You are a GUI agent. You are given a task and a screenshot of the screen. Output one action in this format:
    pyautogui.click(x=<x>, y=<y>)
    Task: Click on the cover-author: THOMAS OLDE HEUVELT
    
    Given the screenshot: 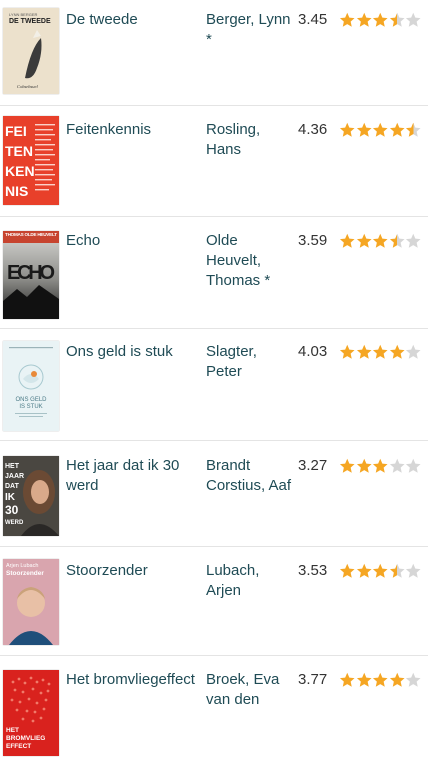 What is the action you would take?
    pyautogui.click(x=31, y=234)
    